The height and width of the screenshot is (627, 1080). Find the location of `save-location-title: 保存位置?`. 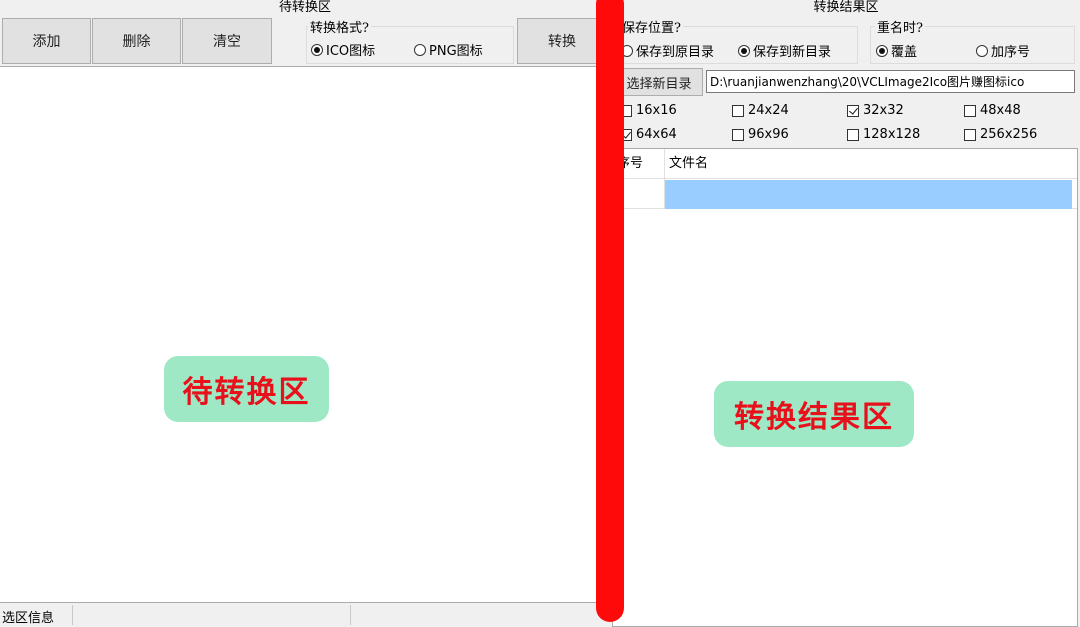

save-location-title: 保存位置? is located at coordinates (651, 26).